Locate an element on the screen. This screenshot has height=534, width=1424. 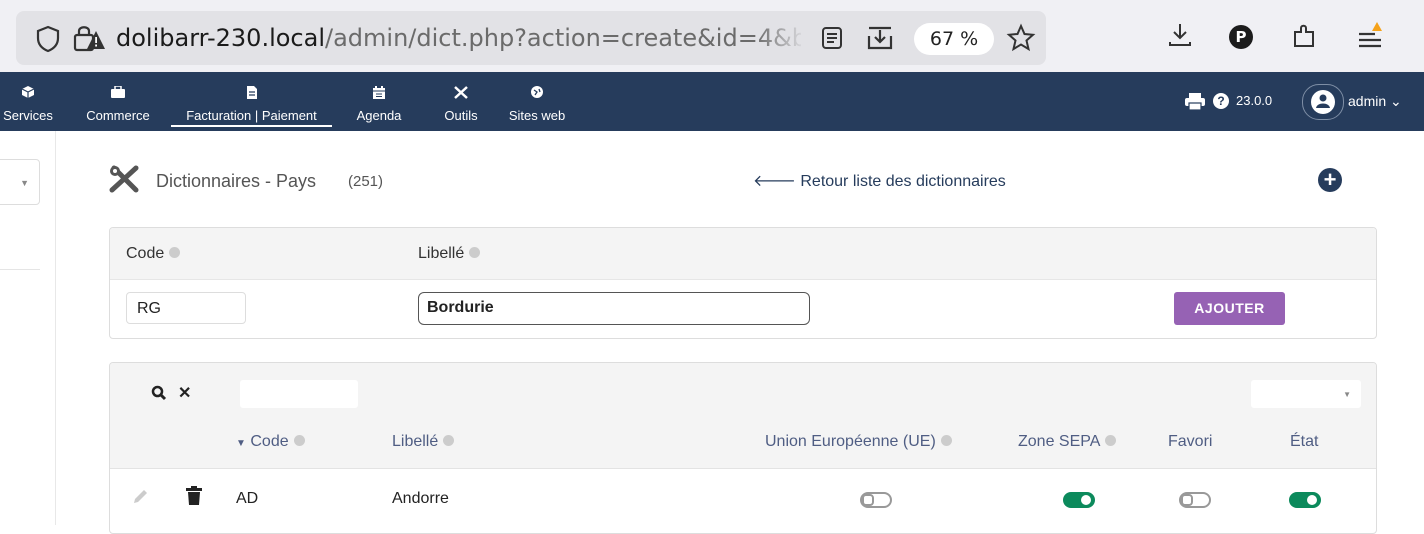
filter-code-input is located at coordinates (299, 394).